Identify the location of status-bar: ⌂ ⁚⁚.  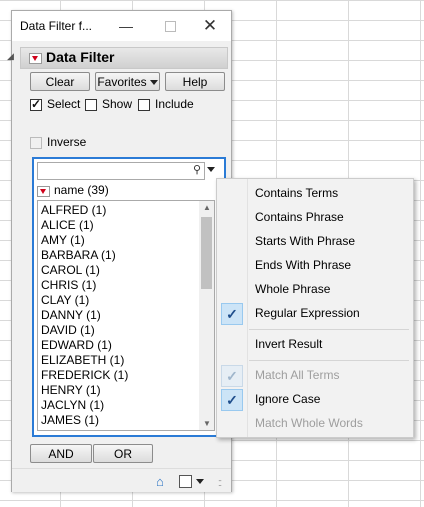
(121, 480).